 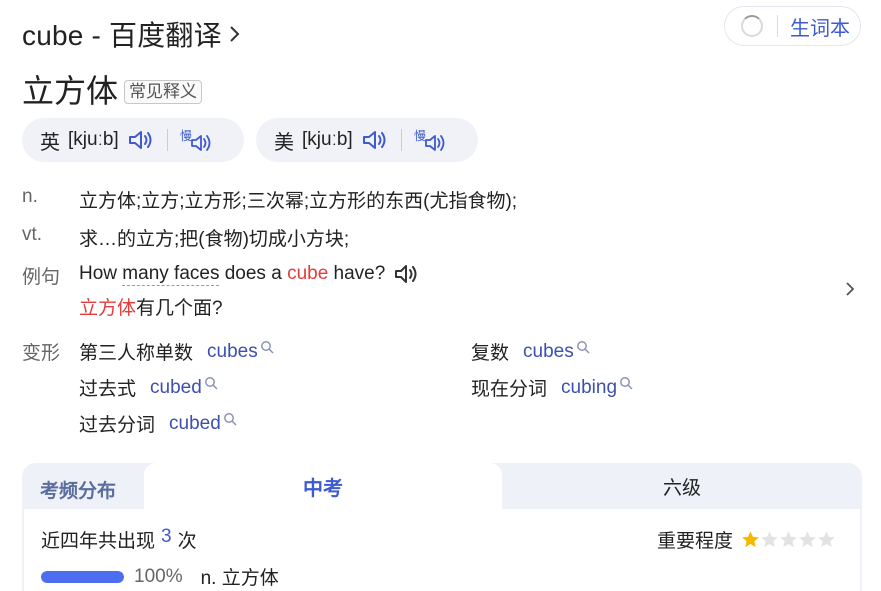 I want to click on vocabulary-button: 生词本, so click(x=792, y=26).